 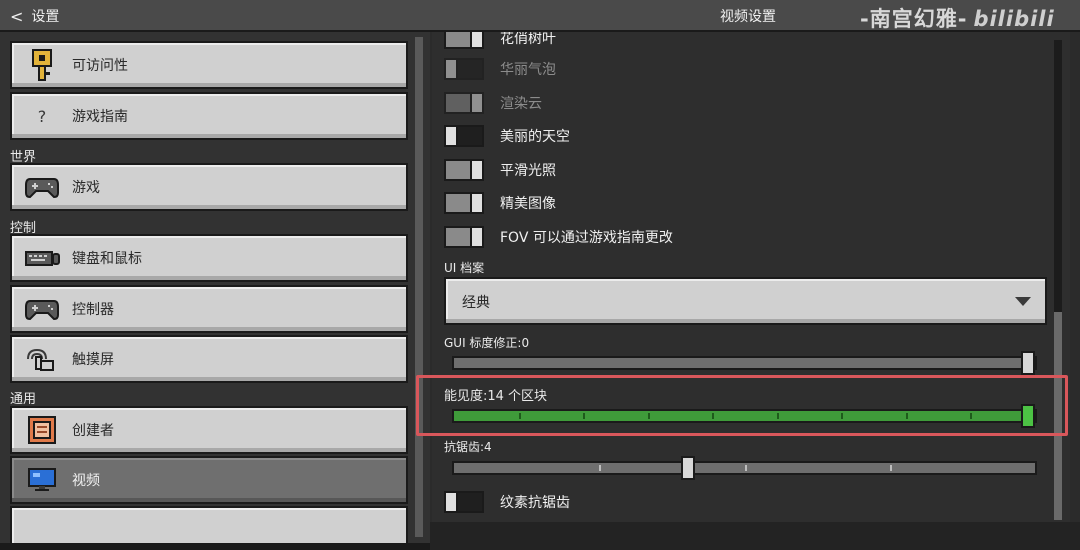 I want to click on ui-profile-label: UI 档案, so click(x=464, y=268).